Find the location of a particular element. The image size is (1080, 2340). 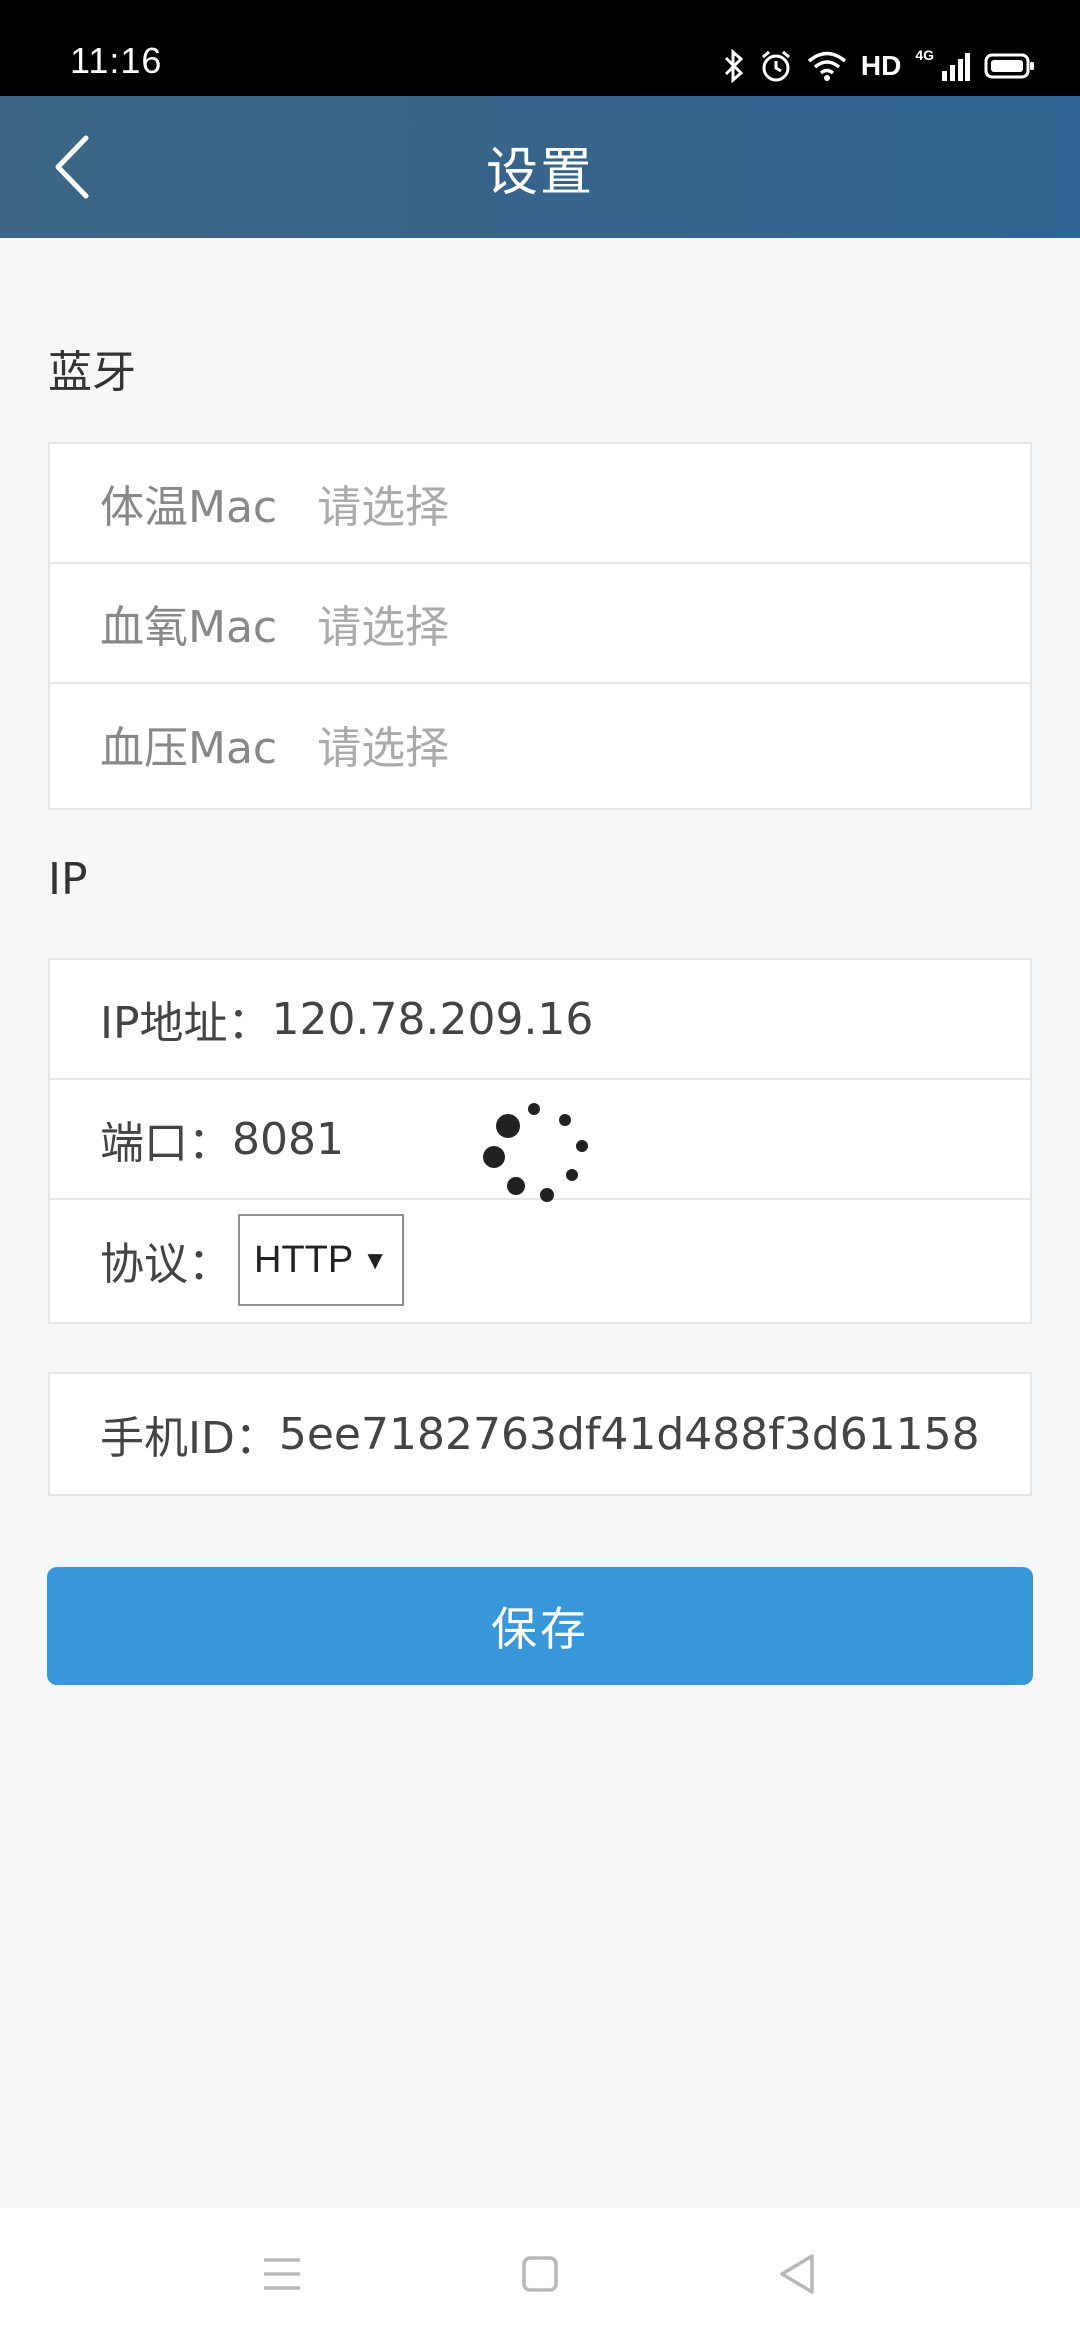

port-input: 8081 is located at coordinates (288, 1139).